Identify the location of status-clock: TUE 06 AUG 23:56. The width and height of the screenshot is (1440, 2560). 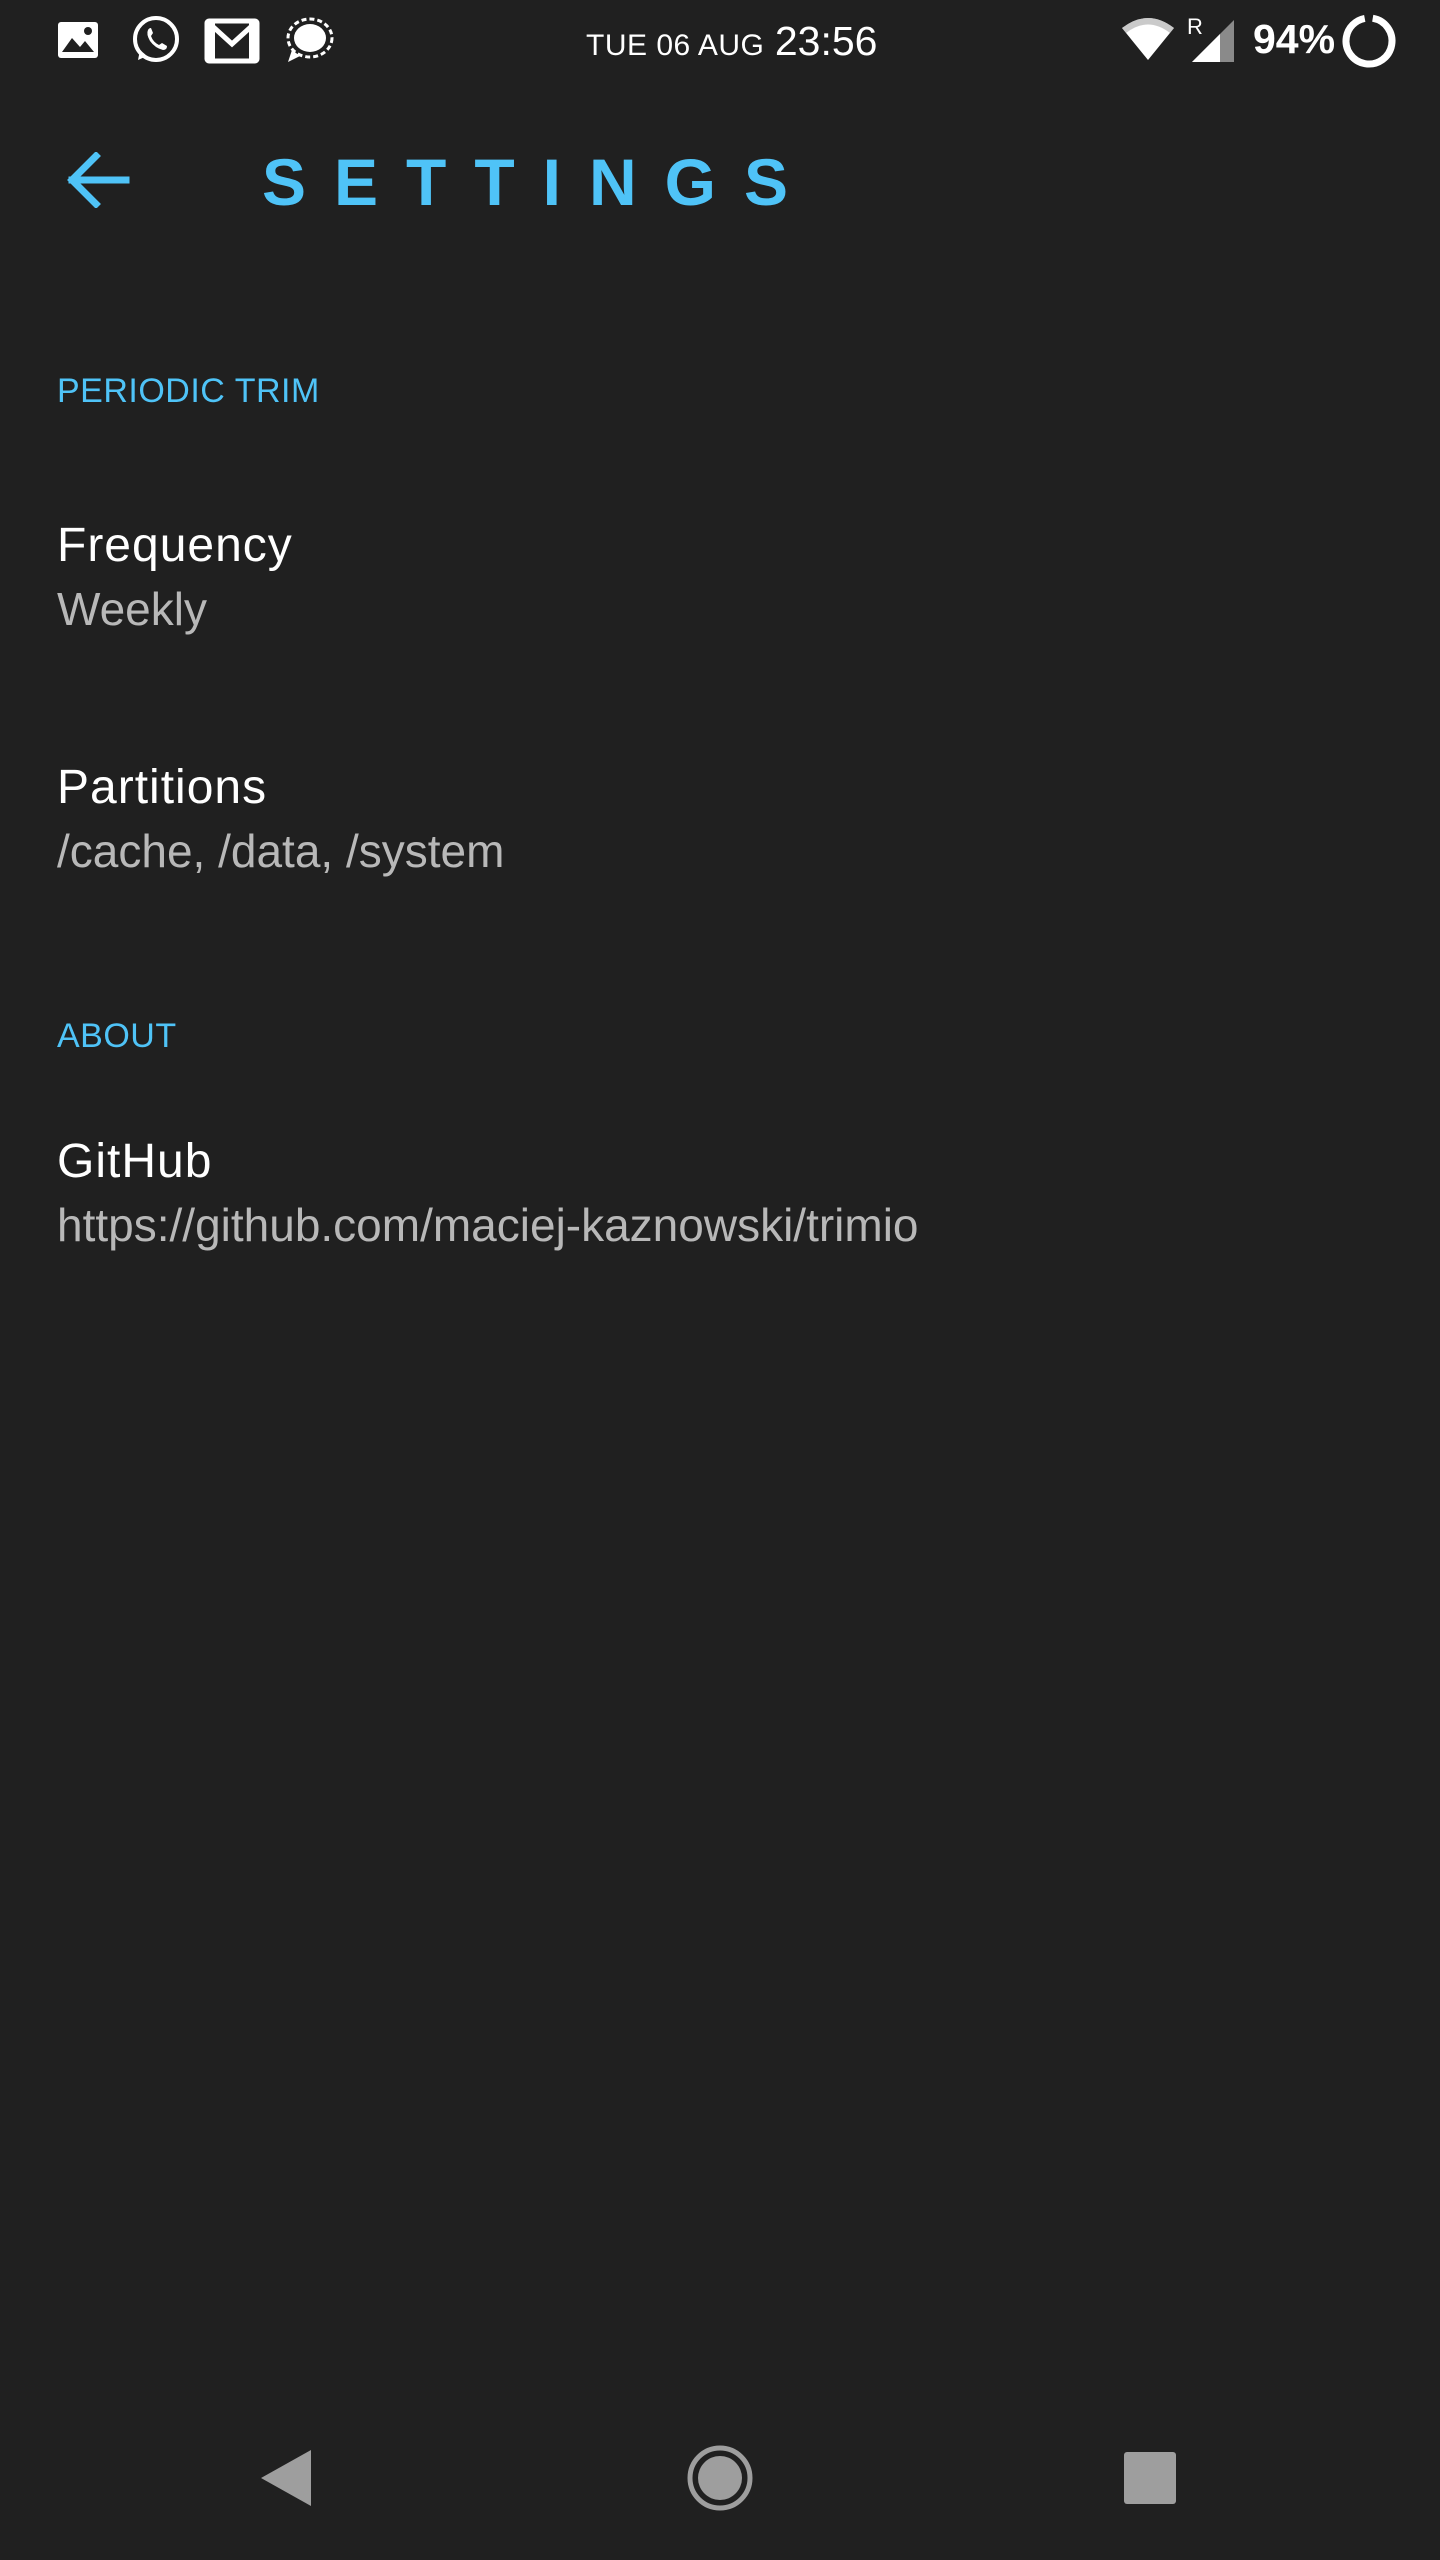
(731, 41).